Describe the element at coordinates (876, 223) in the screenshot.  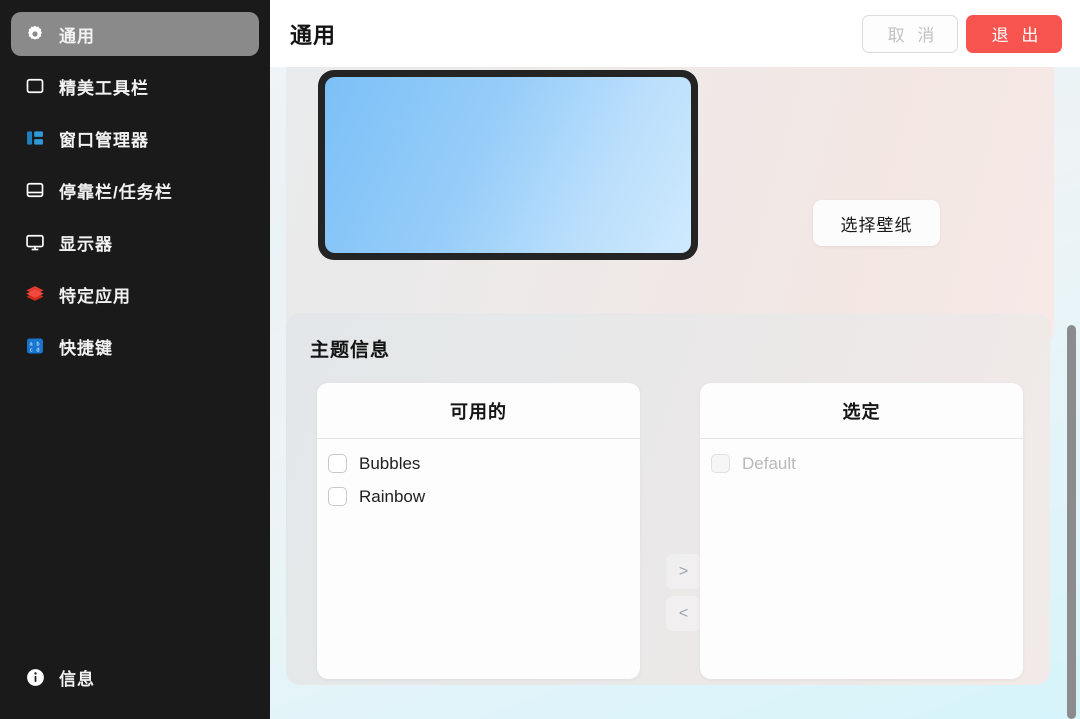
I see `choose-wallpaper-button: 选择壁纸` at that location.